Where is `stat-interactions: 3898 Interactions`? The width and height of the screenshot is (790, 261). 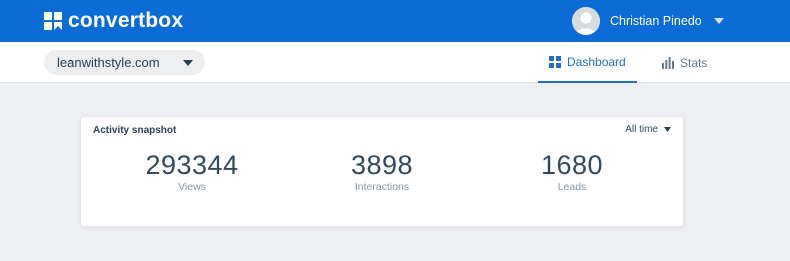 stat-interactions: 3898 Interactions is located at coordinates (382, 171).